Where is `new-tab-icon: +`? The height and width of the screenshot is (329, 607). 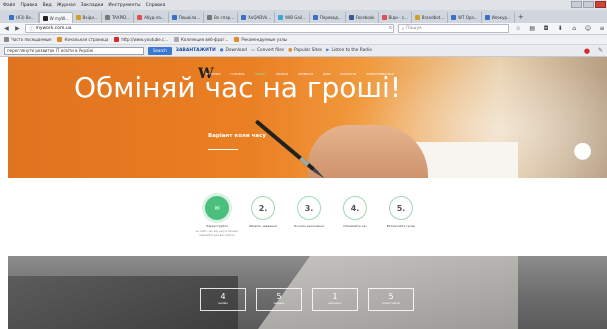
new-tab-icon: + is located at coordinates (521, 17).